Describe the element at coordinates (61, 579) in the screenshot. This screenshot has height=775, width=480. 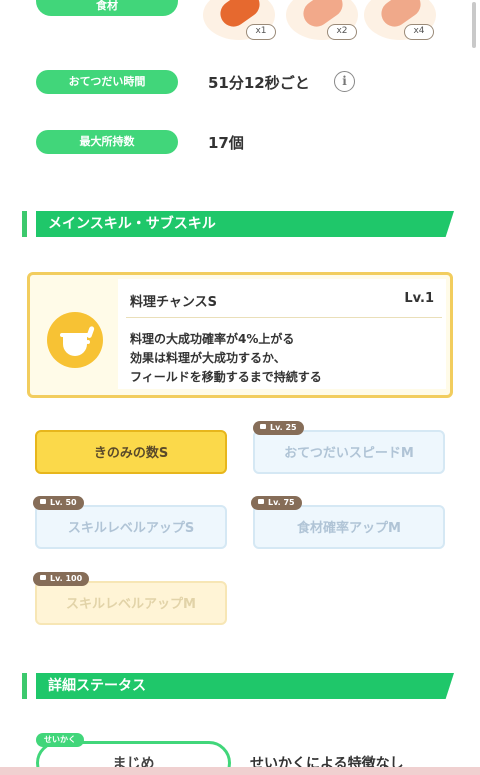
I see `lock-level-badge: Lv. 100` at that location.